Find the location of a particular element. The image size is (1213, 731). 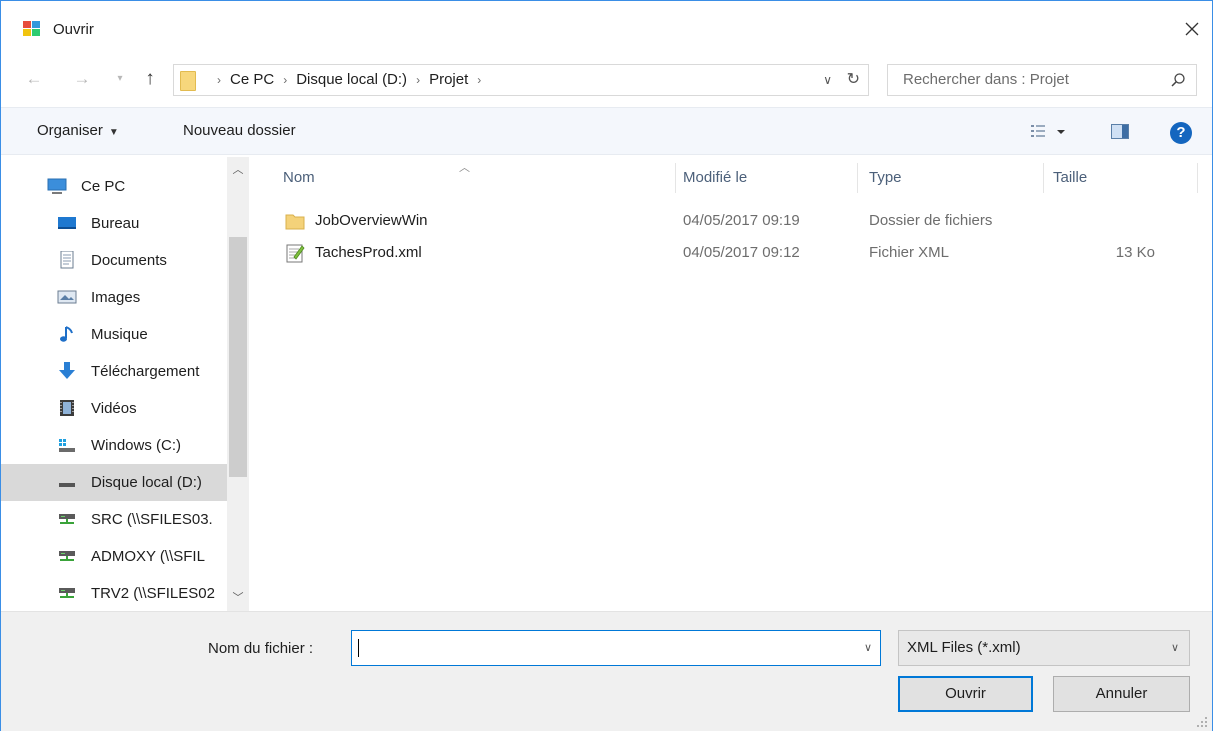

file-modified: 04/05/2017 09:12 is located at coordinates (741, 252).